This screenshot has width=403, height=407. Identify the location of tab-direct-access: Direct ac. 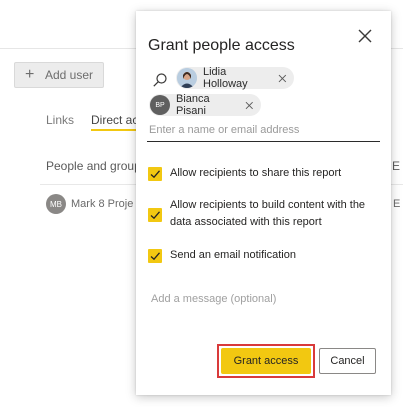
(114, 120).